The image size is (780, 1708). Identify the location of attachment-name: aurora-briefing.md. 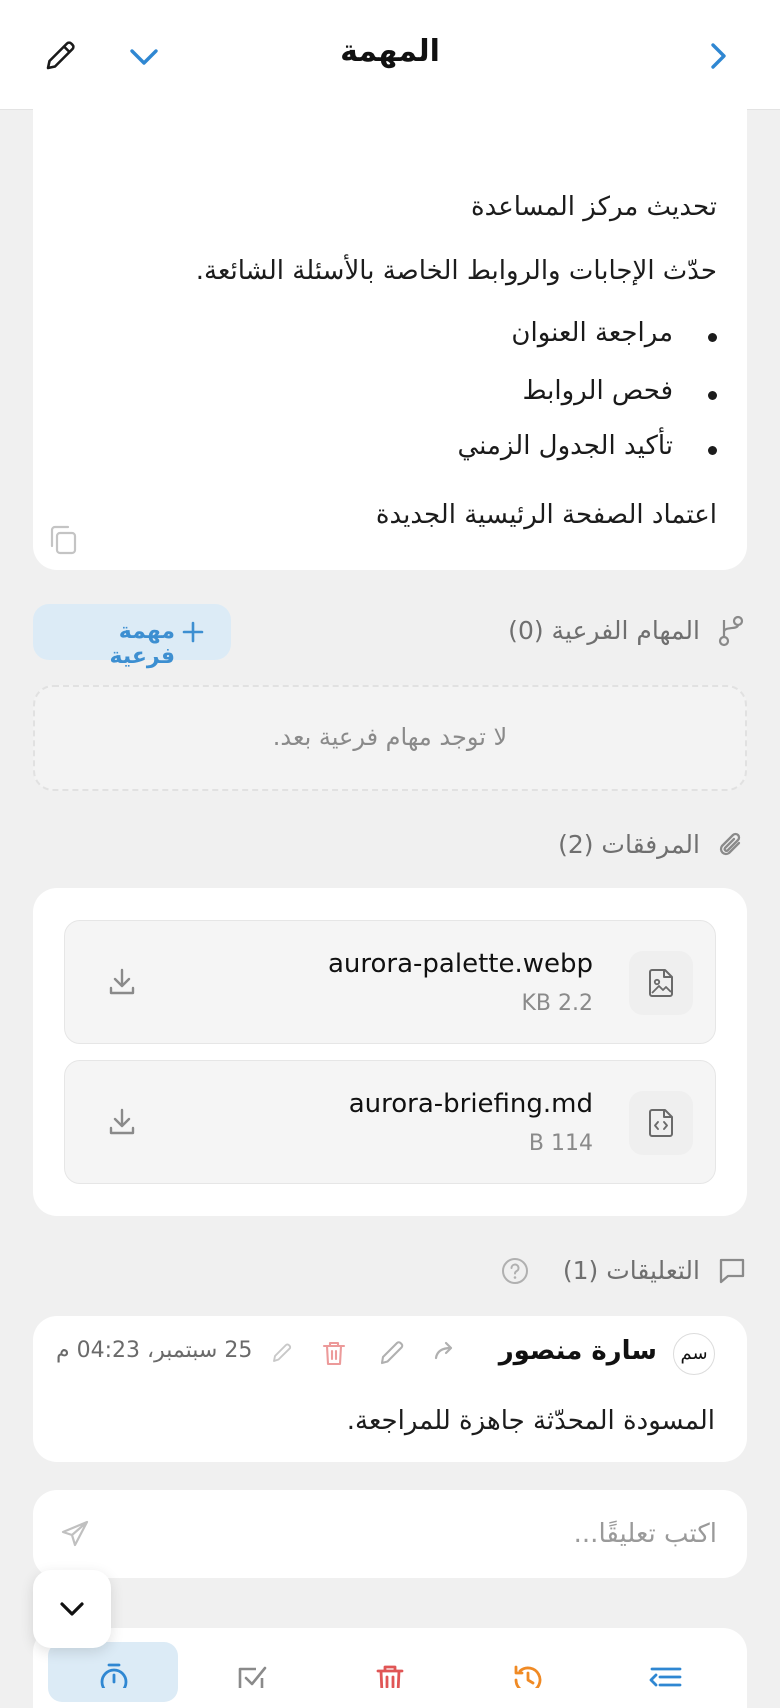
(470, 1104).